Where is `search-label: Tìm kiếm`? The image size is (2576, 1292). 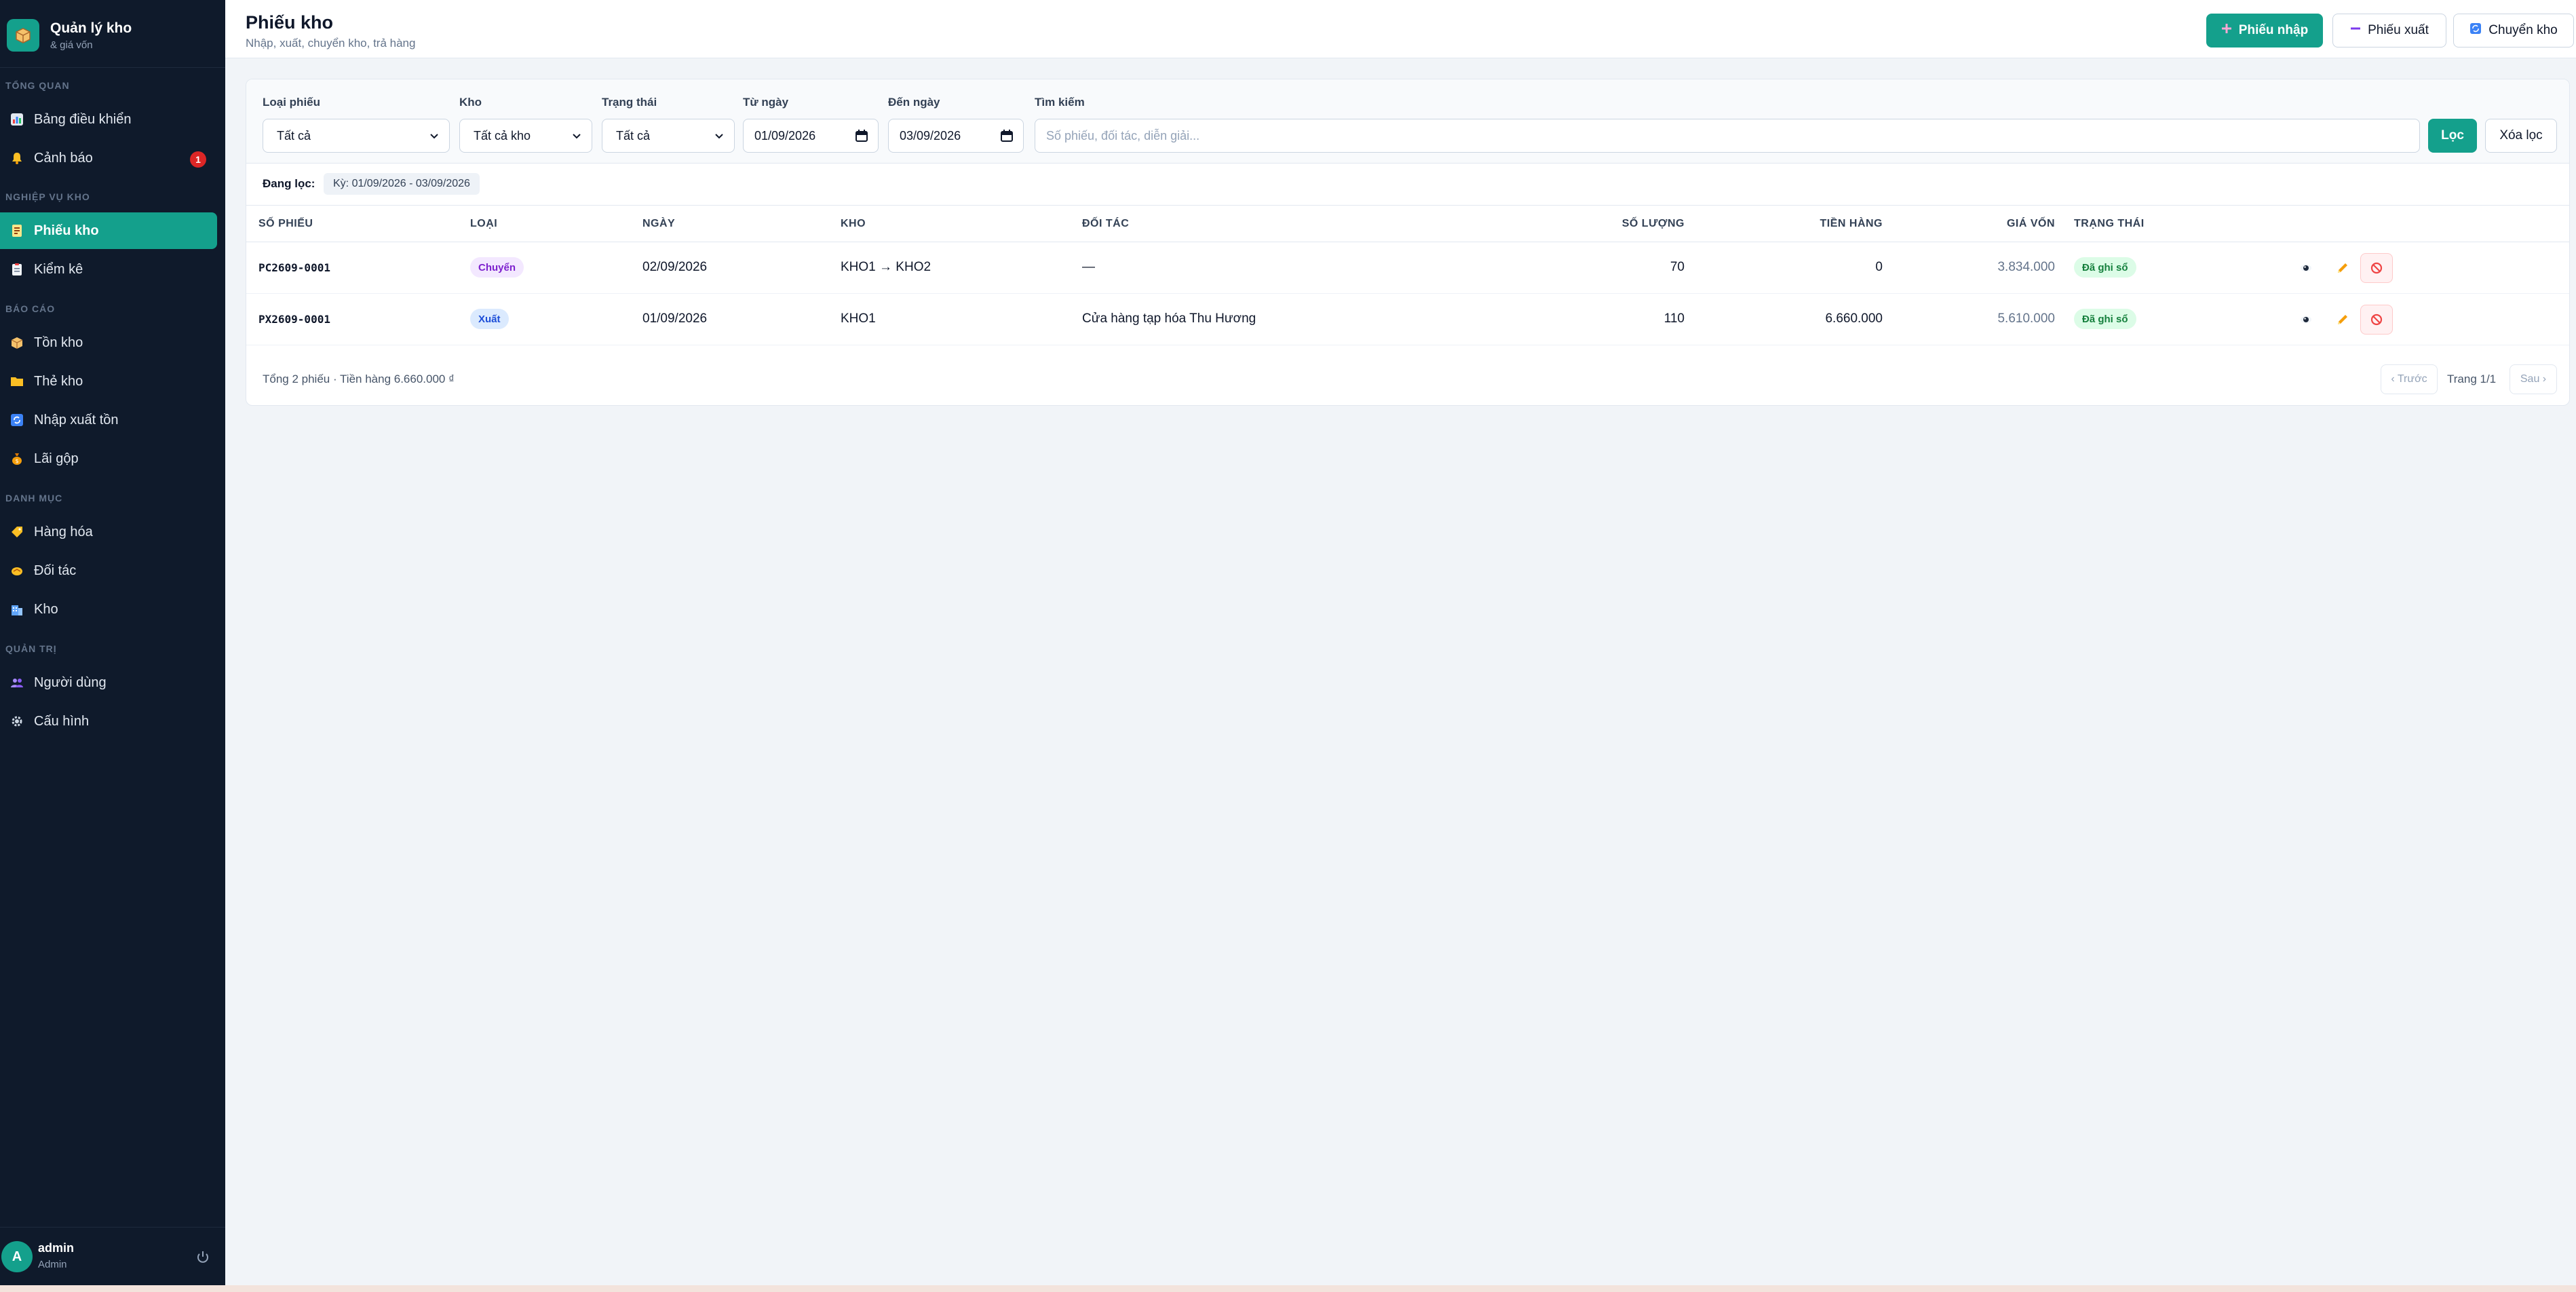 search-label: Tìm kiếm is located at coordinates (1060, 102).